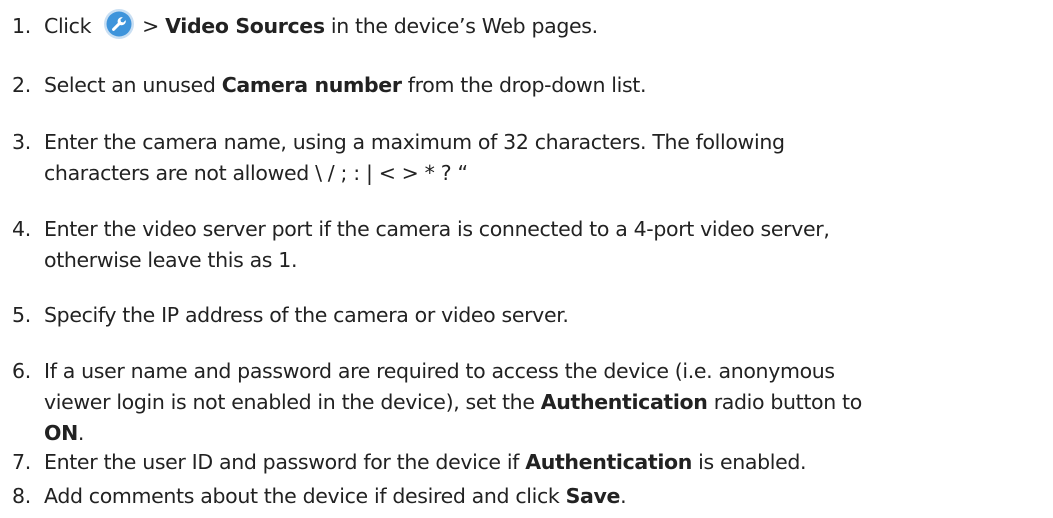  I want to click on step-number: 6., so click(21, 371).